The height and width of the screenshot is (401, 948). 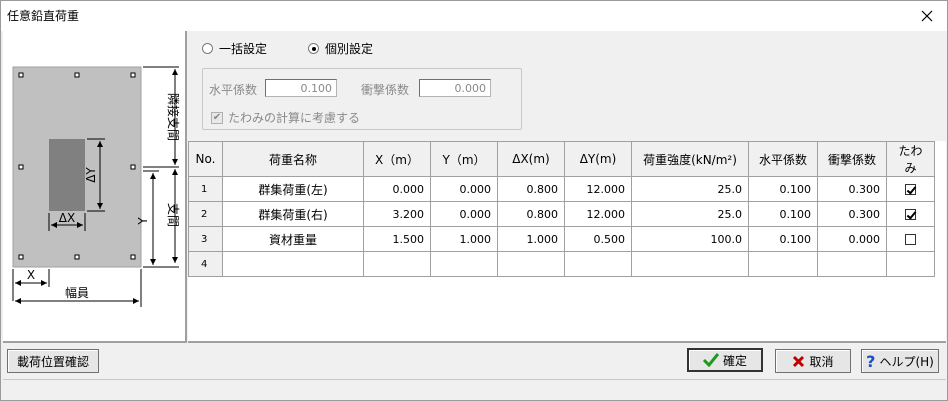 What do you see at coordinates (464, 264) in the screenshot?
I see `cell-y` at bounding box center [464, 264].